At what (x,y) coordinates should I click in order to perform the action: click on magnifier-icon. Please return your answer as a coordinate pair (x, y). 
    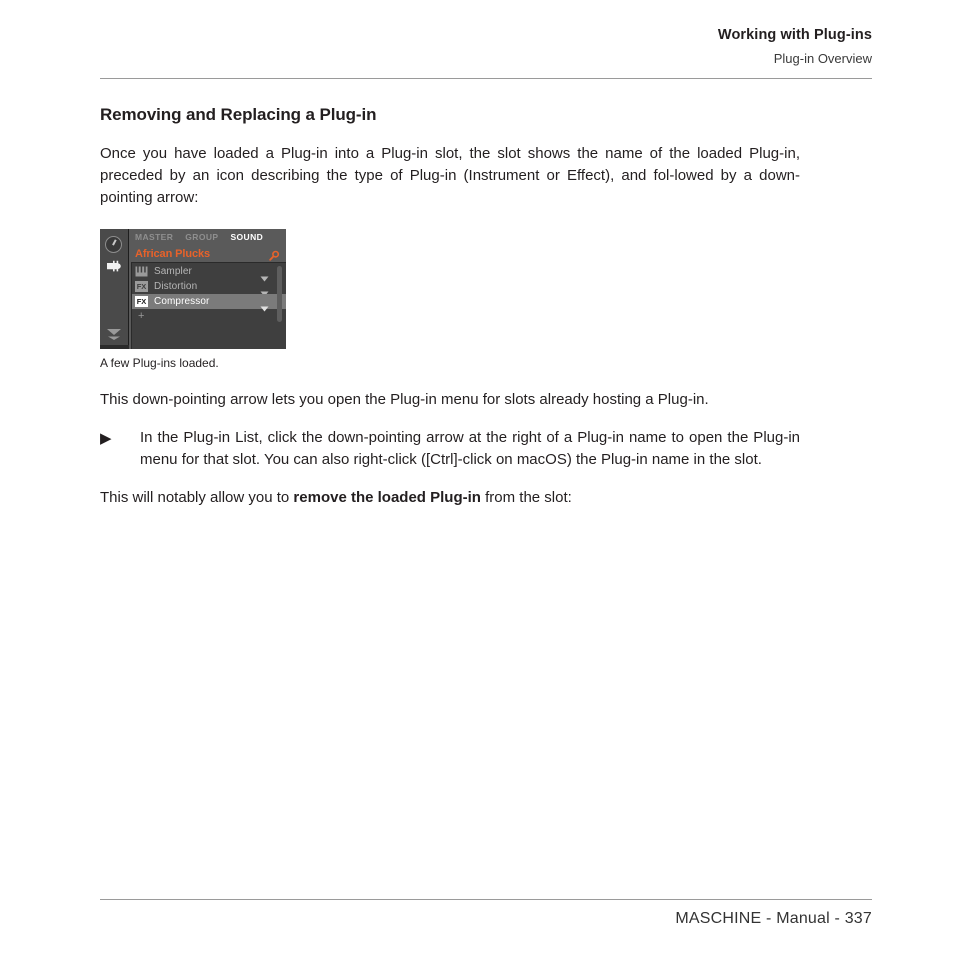
    Looking at the image, I should click on (274, 254).